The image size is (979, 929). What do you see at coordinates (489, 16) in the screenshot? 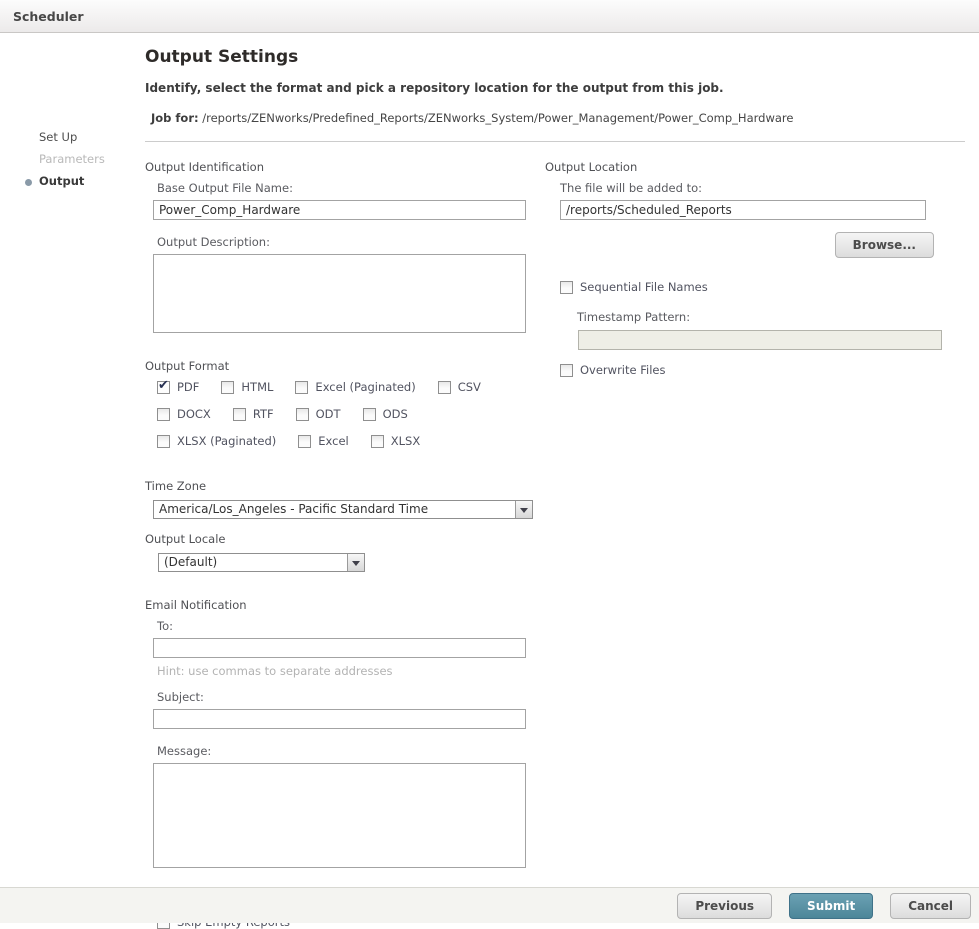
I see `window-title-bar: Scheduler` at bounding box center [489, 16].